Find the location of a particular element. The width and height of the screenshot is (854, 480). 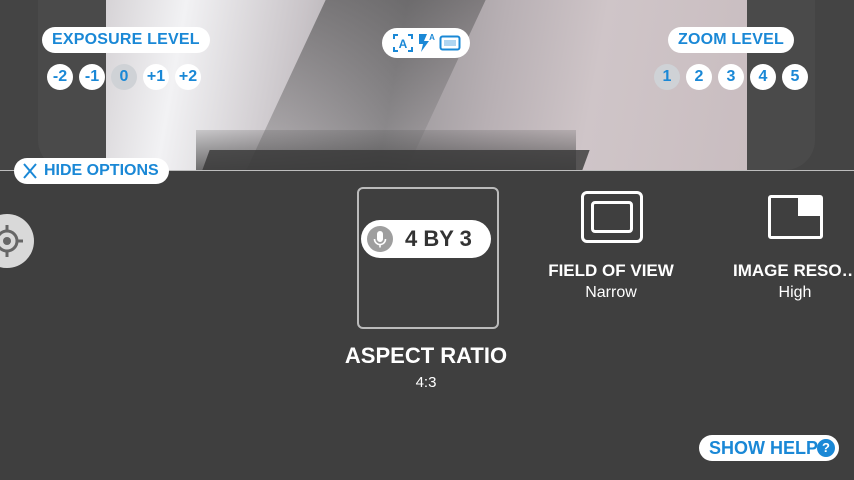

aspect-ratio-title: ASPECT RATIO is located at coordinates (426, 355).